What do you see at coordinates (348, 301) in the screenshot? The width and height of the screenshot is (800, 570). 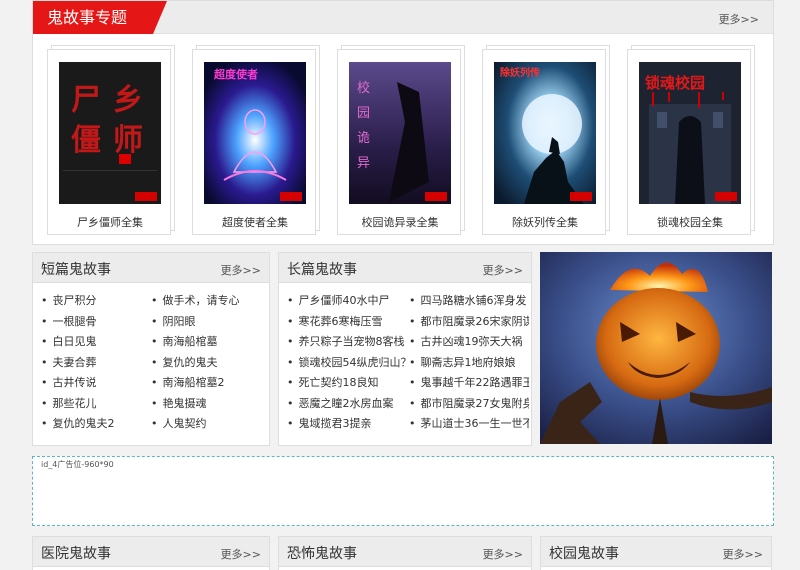 I see `story-link: 尸乡僵师40水中尸` at bounding box center [348, 301].